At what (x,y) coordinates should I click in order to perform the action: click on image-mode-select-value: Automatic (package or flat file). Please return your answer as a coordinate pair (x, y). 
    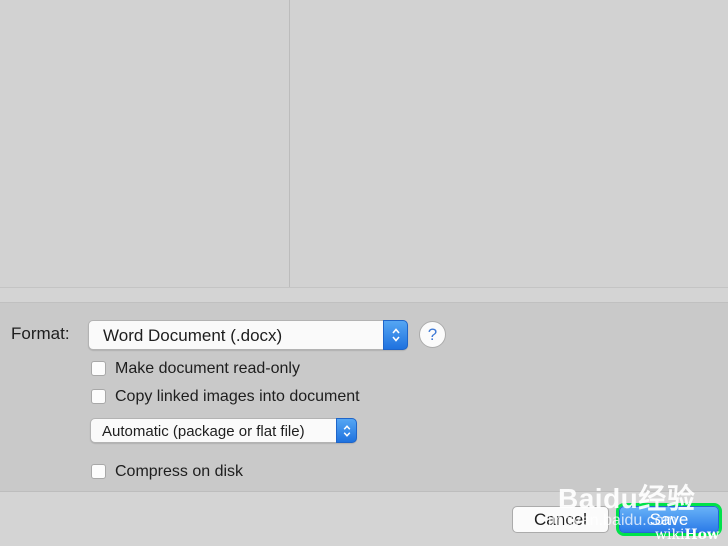
    Looking at the image, I should click on (203, 431).